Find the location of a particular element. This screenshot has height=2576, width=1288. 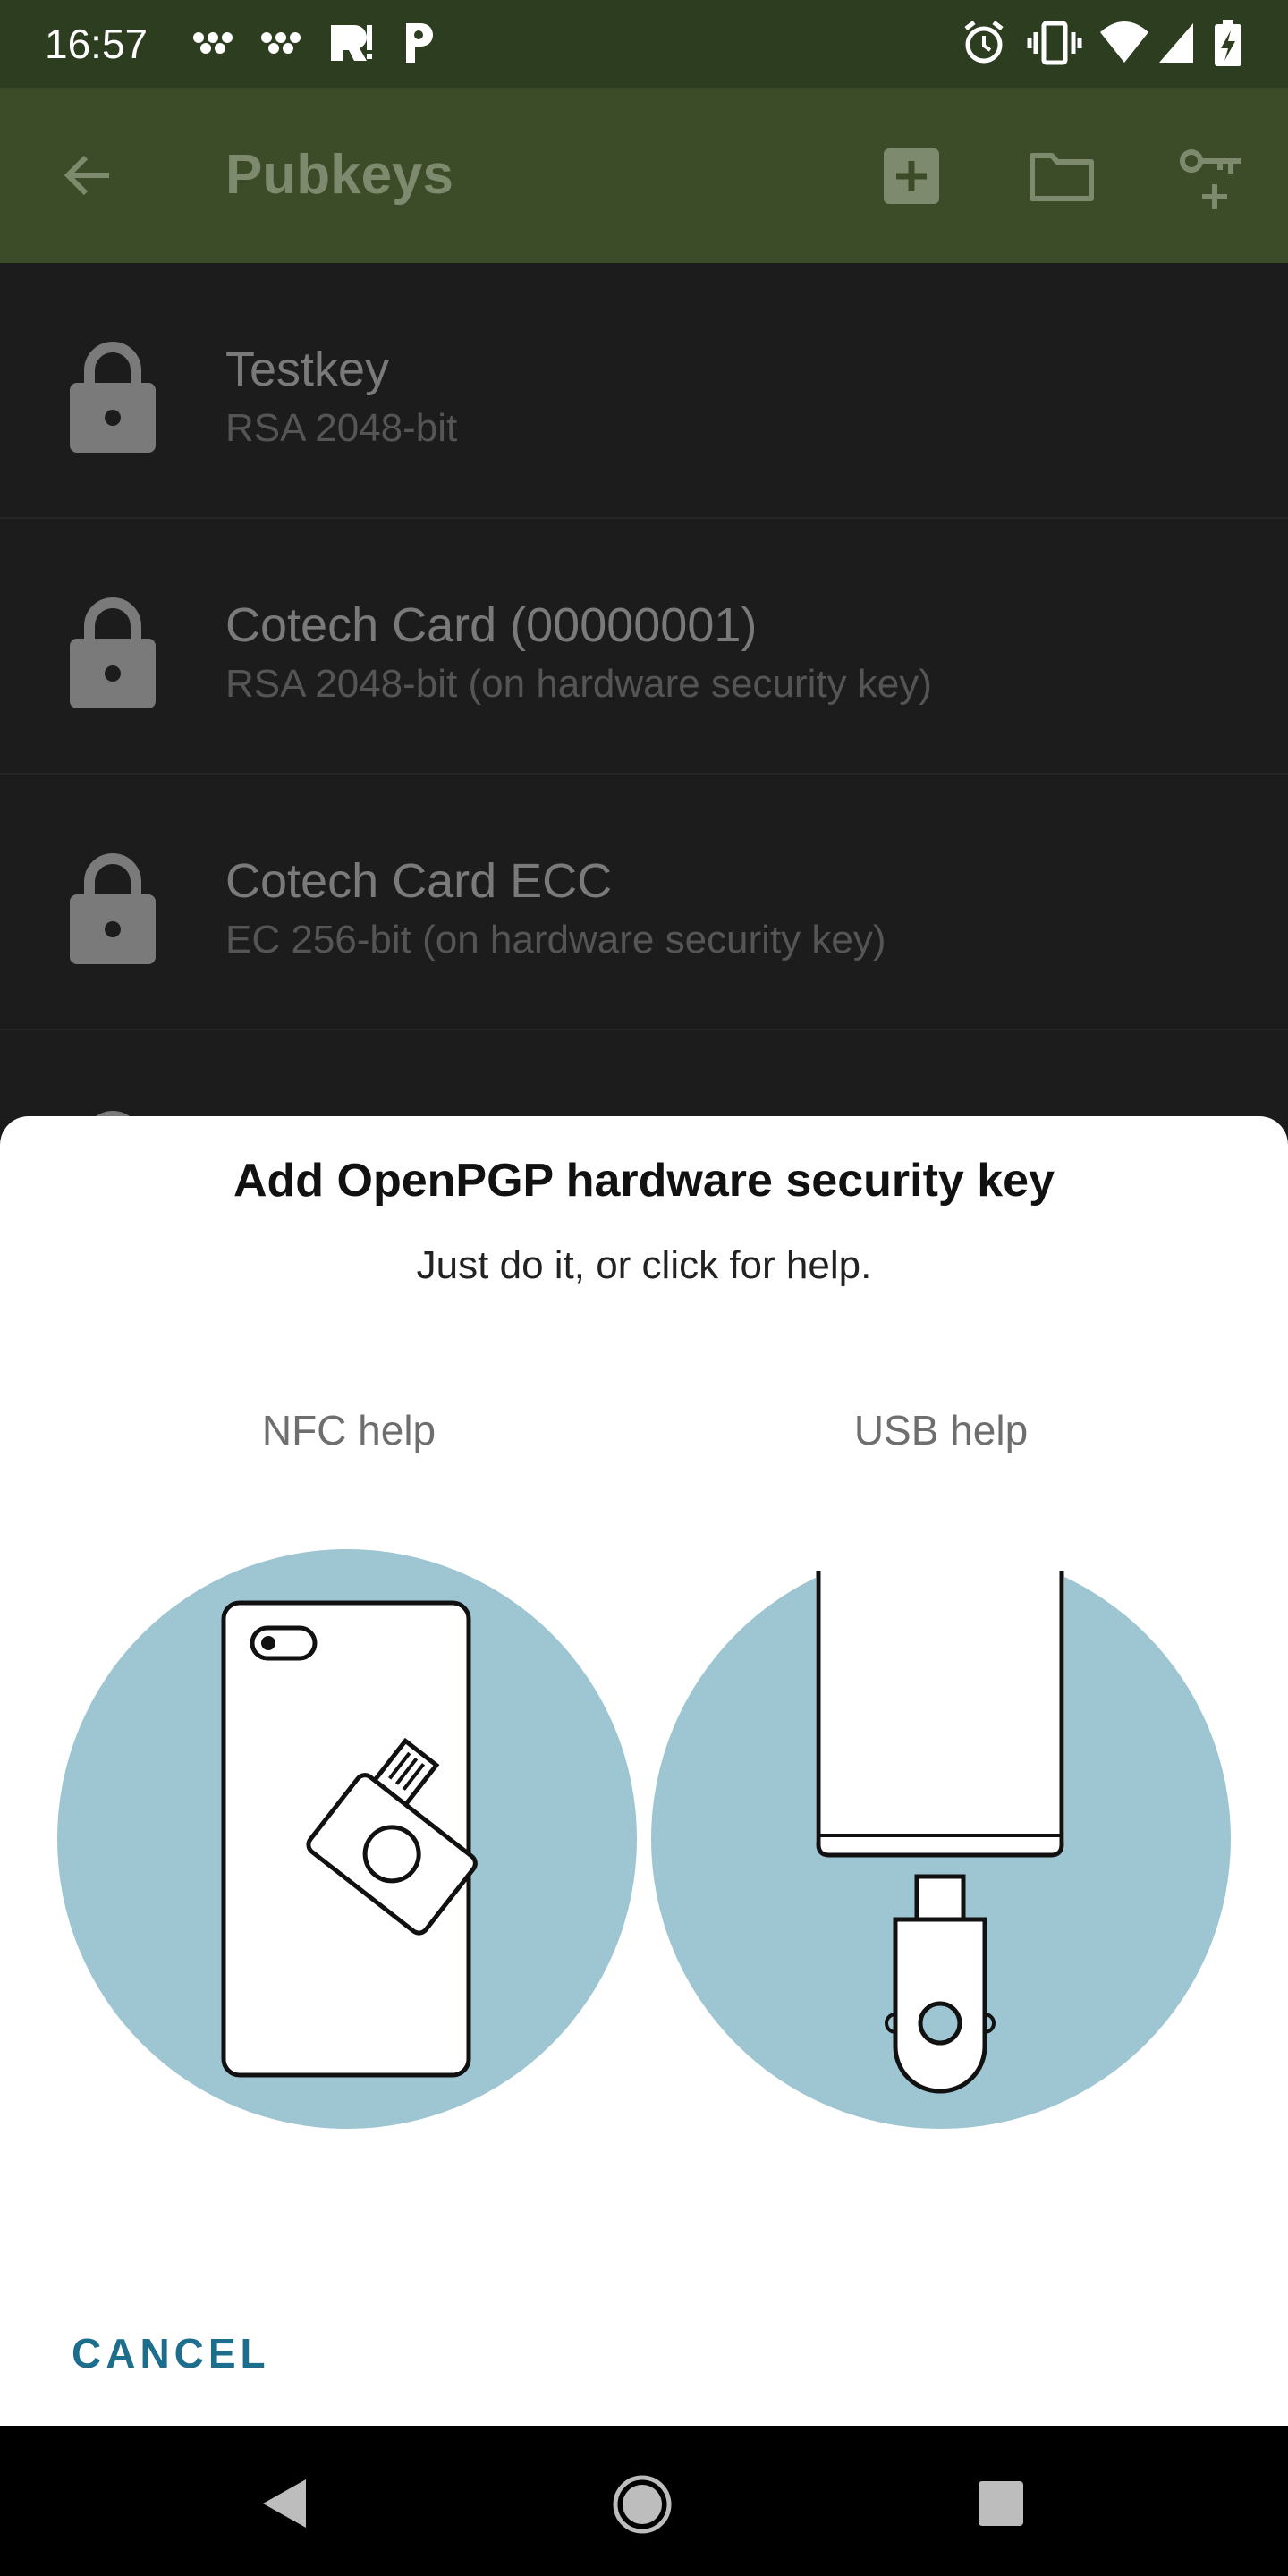

recents-nav-icon is located at coordinates (1001, 2503).